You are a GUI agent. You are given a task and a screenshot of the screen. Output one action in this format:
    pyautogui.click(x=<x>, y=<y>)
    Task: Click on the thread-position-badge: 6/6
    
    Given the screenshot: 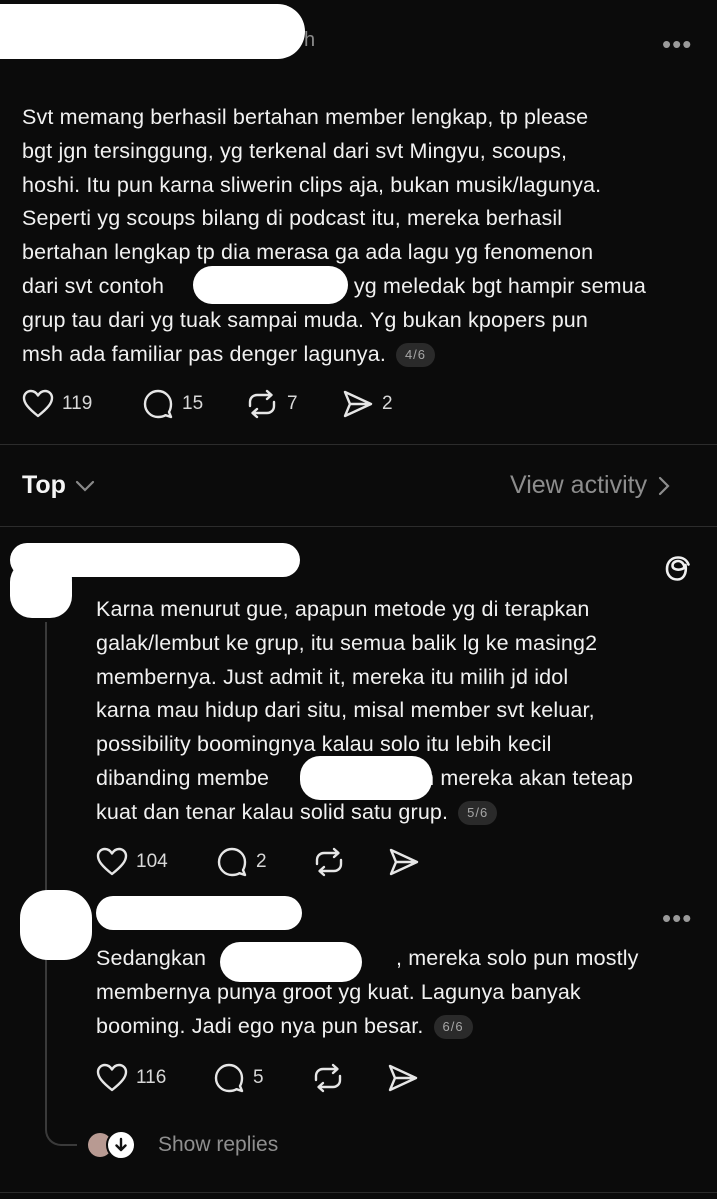 What is the action you would take?
    pyautogui.click(x=453, y=1026)
    